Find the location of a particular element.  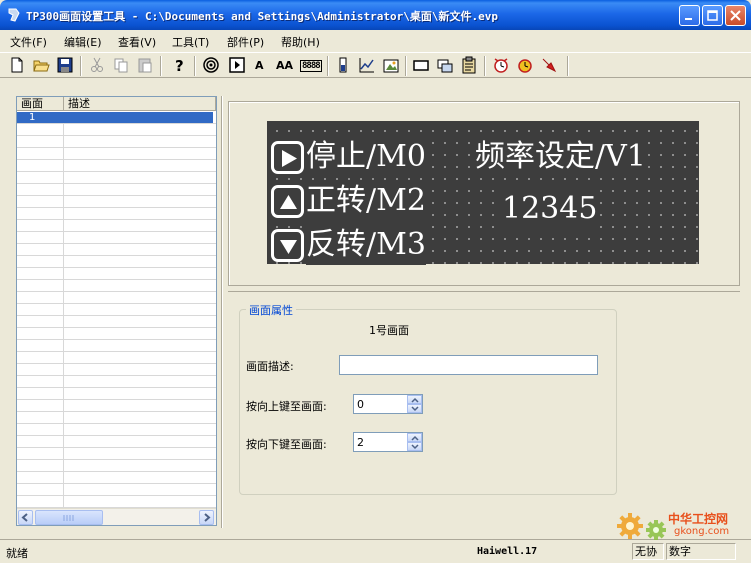

copy-icon is located at coordinates (121, 65).